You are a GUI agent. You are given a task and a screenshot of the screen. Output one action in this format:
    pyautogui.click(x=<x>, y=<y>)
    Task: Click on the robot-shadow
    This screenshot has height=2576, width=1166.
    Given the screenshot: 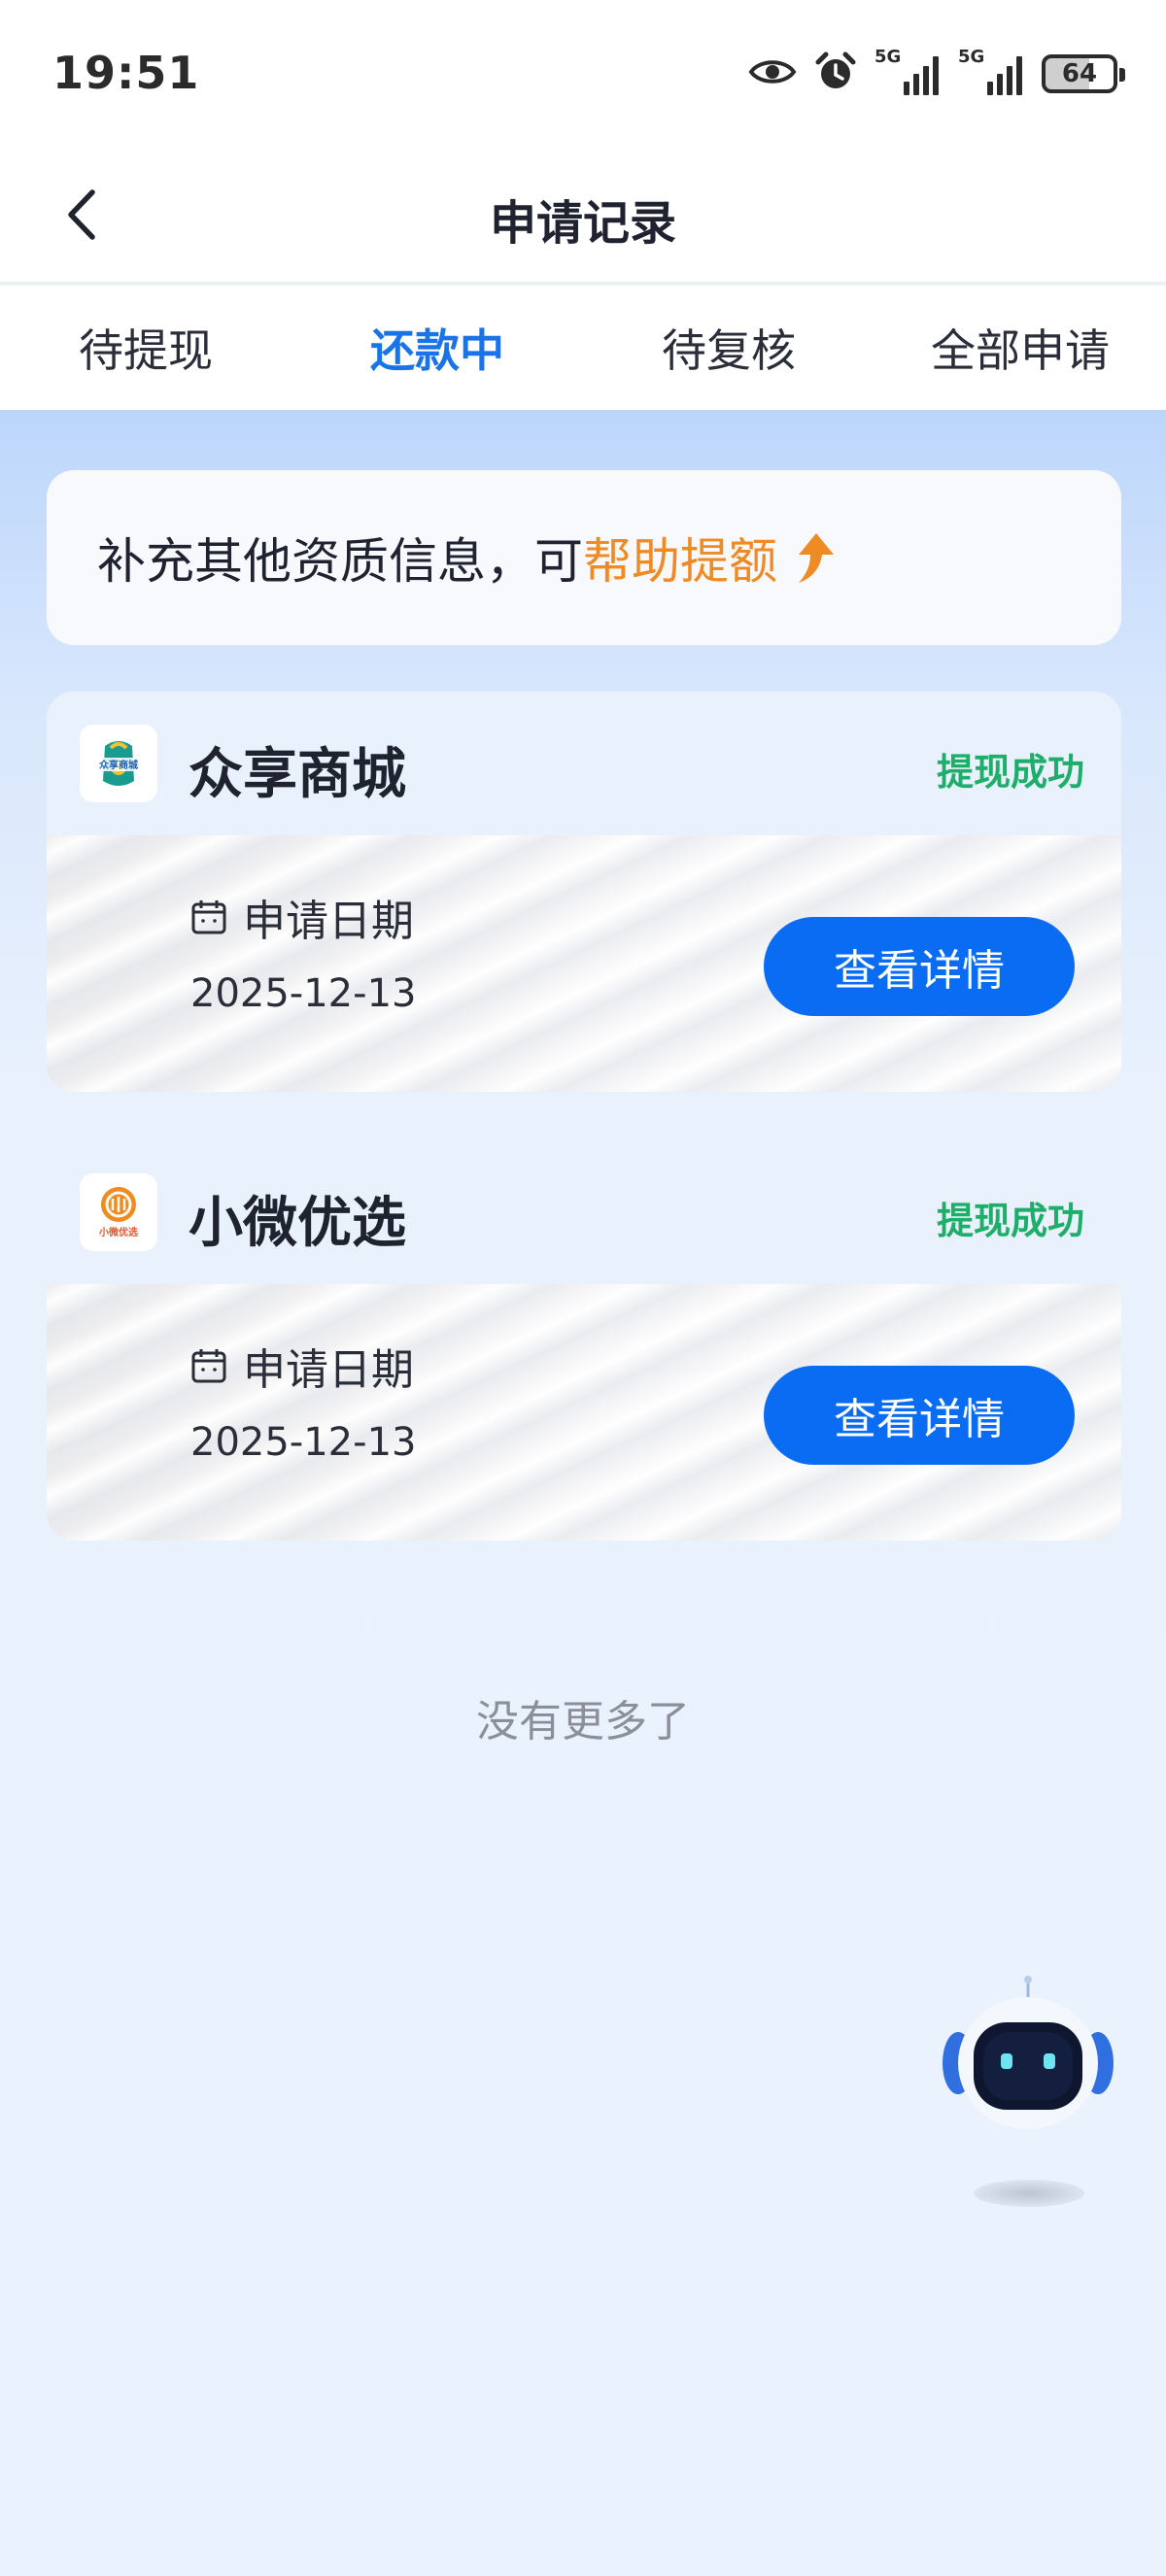 What is the action you would take?
    pyautogui.click(x=1029, y=2193)
    